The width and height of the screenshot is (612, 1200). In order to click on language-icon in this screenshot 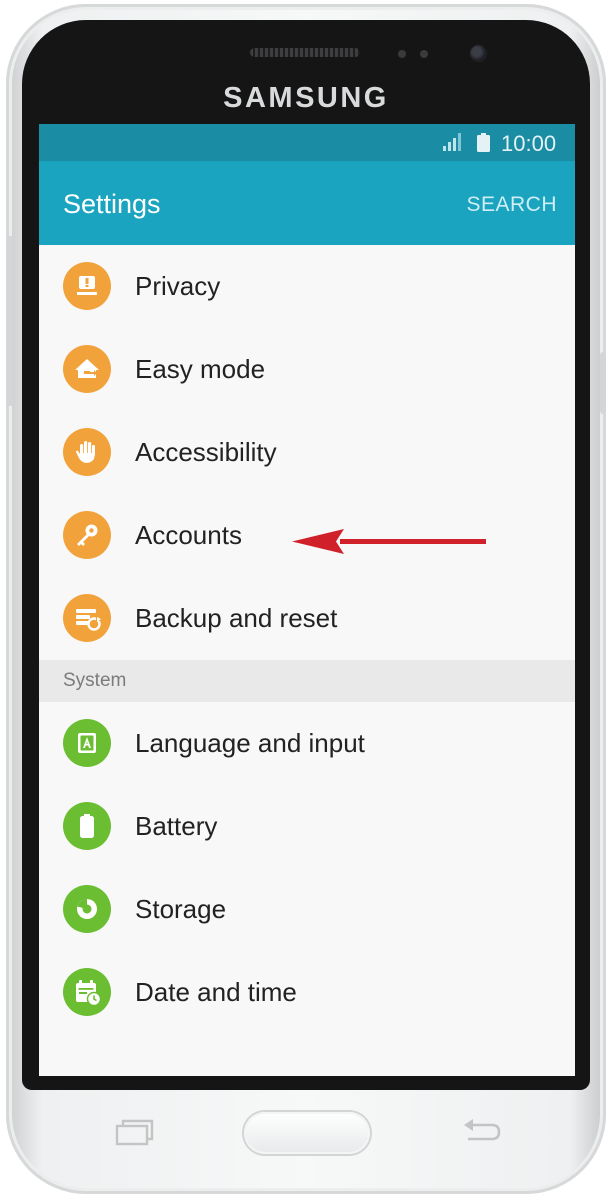, I will do `click(87, 743)`.